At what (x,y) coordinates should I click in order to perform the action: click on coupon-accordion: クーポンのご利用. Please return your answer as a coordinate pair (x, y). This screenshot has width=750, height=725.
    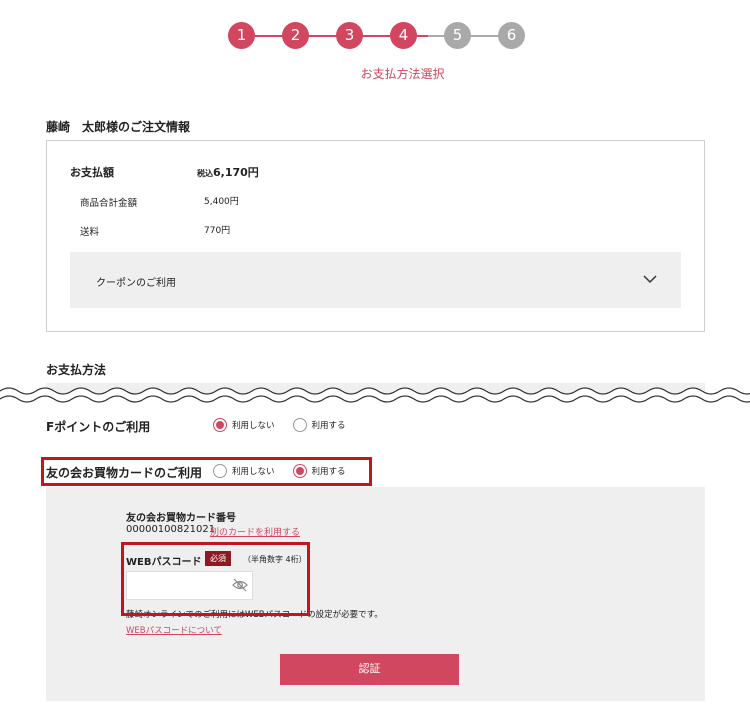
    Looking at the image, I should click on (375, 280).